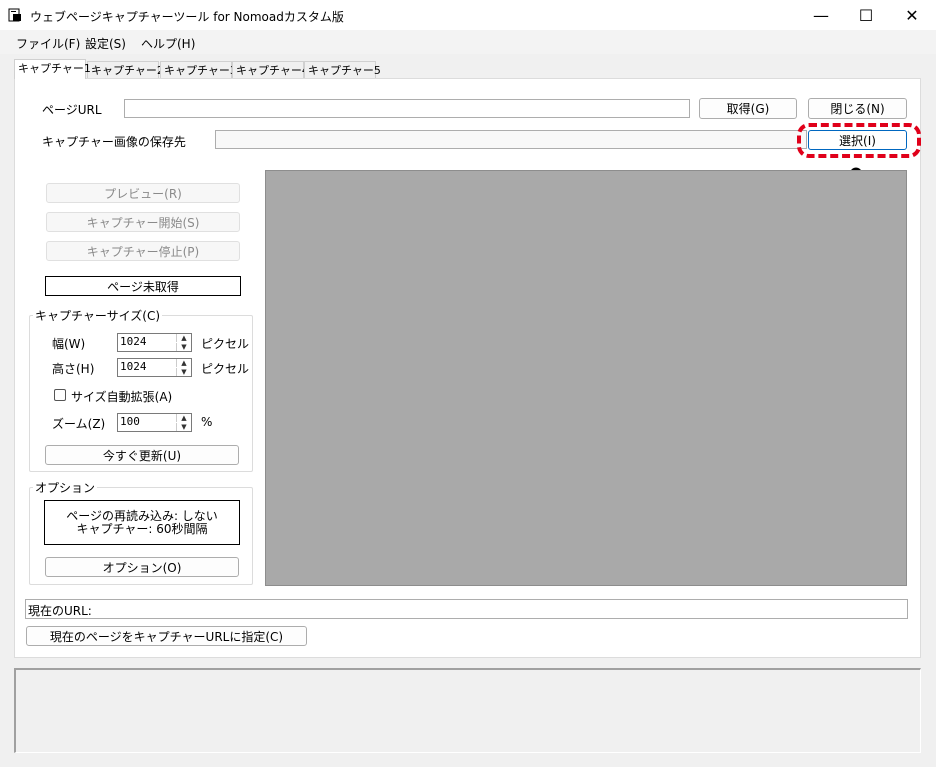 Image resolution: width=936 pixels, height=767 pixels. Describe the element at coordinates (133, 366) in the screenshot. I see `height-value: 1024` at that location.